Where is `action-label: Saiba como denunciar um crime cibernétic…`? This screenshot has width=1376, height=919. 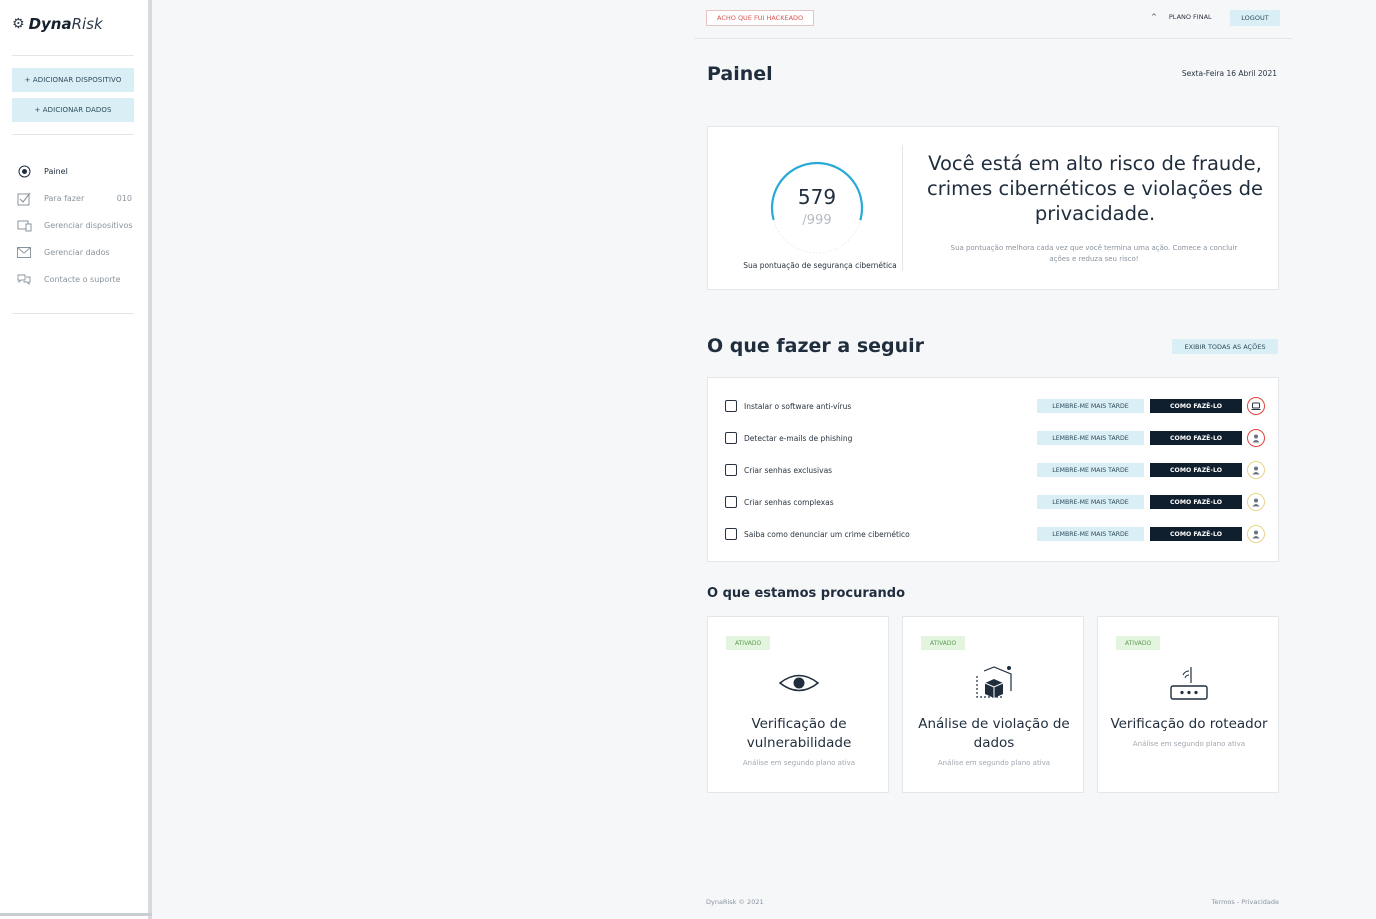
action-label: Saiba como denunciar um crime cibernétic… is located at coordinates (827, 534).